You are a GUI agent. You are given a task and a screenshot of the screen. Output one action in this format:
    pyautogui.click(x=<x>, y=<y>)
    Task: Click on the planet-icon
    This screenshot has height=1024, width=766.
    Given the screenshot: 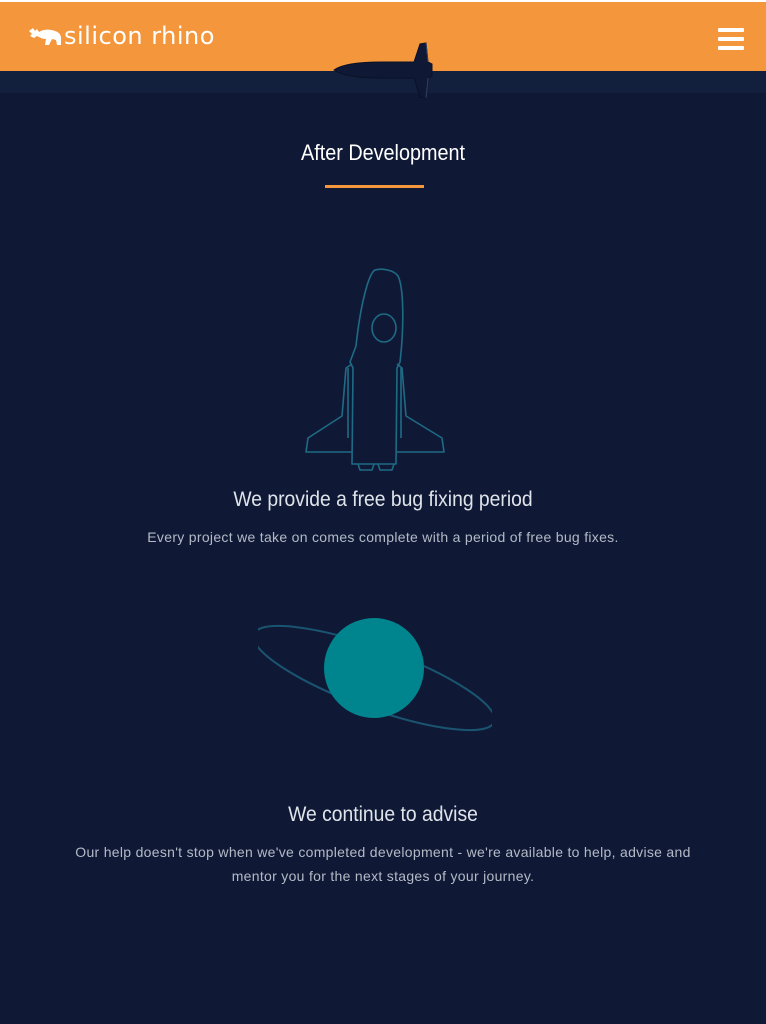 What is the action you would take?
    pyautogui.click(x=375, y=675)
    